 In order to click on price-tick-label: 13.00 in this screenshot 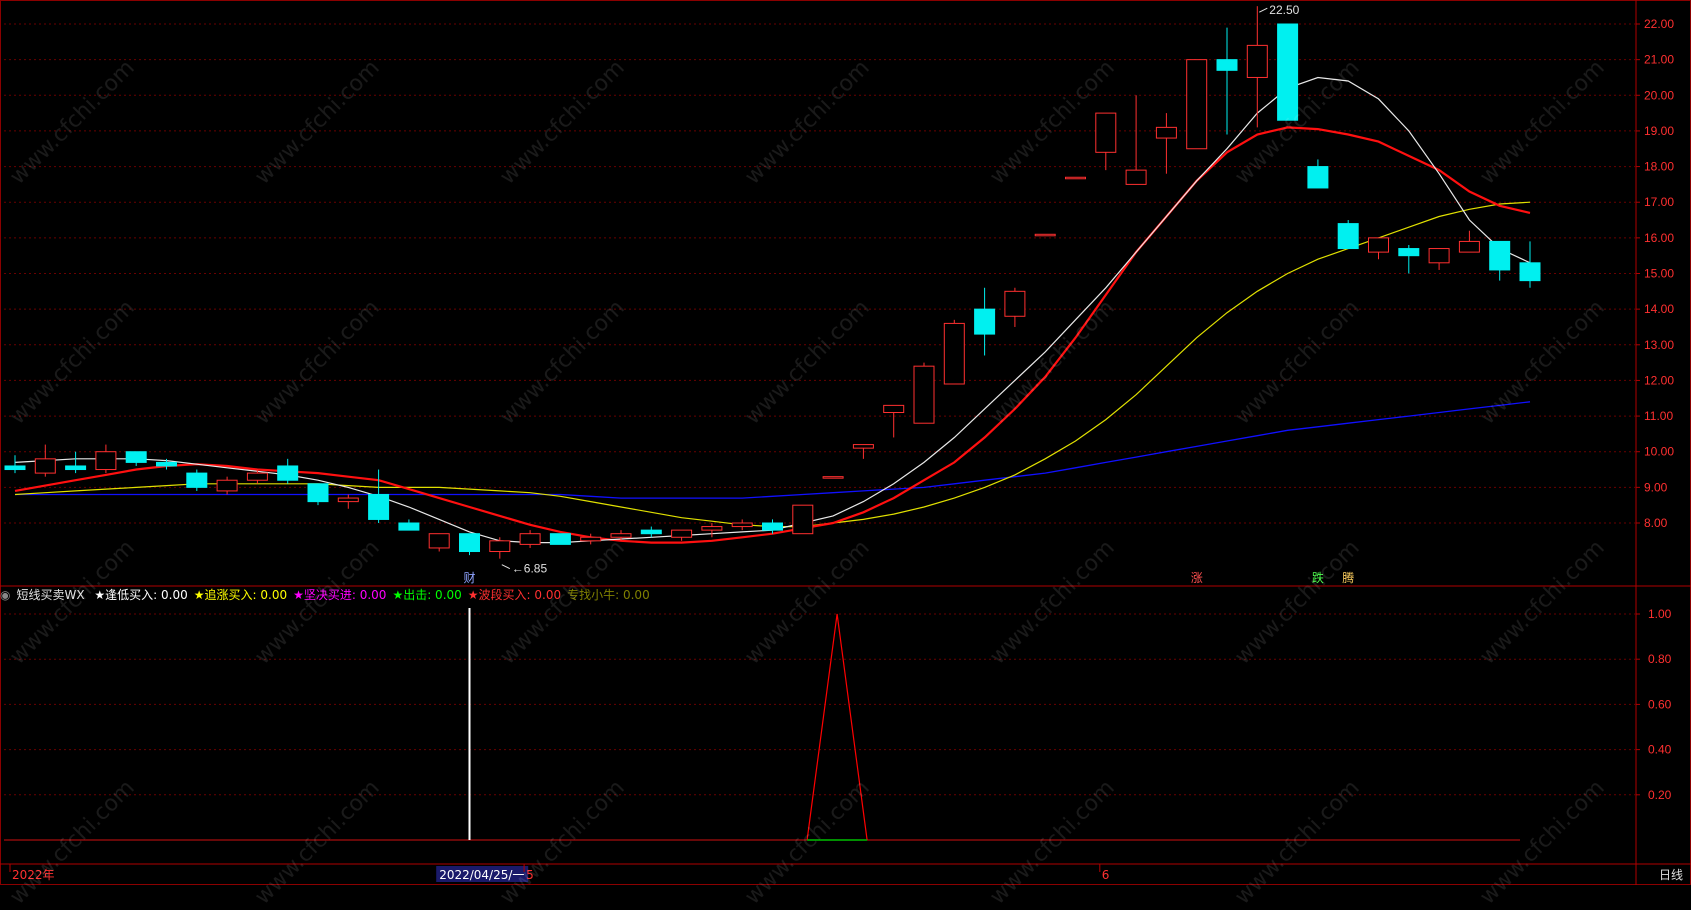, I will do `click(1659, 345)`.